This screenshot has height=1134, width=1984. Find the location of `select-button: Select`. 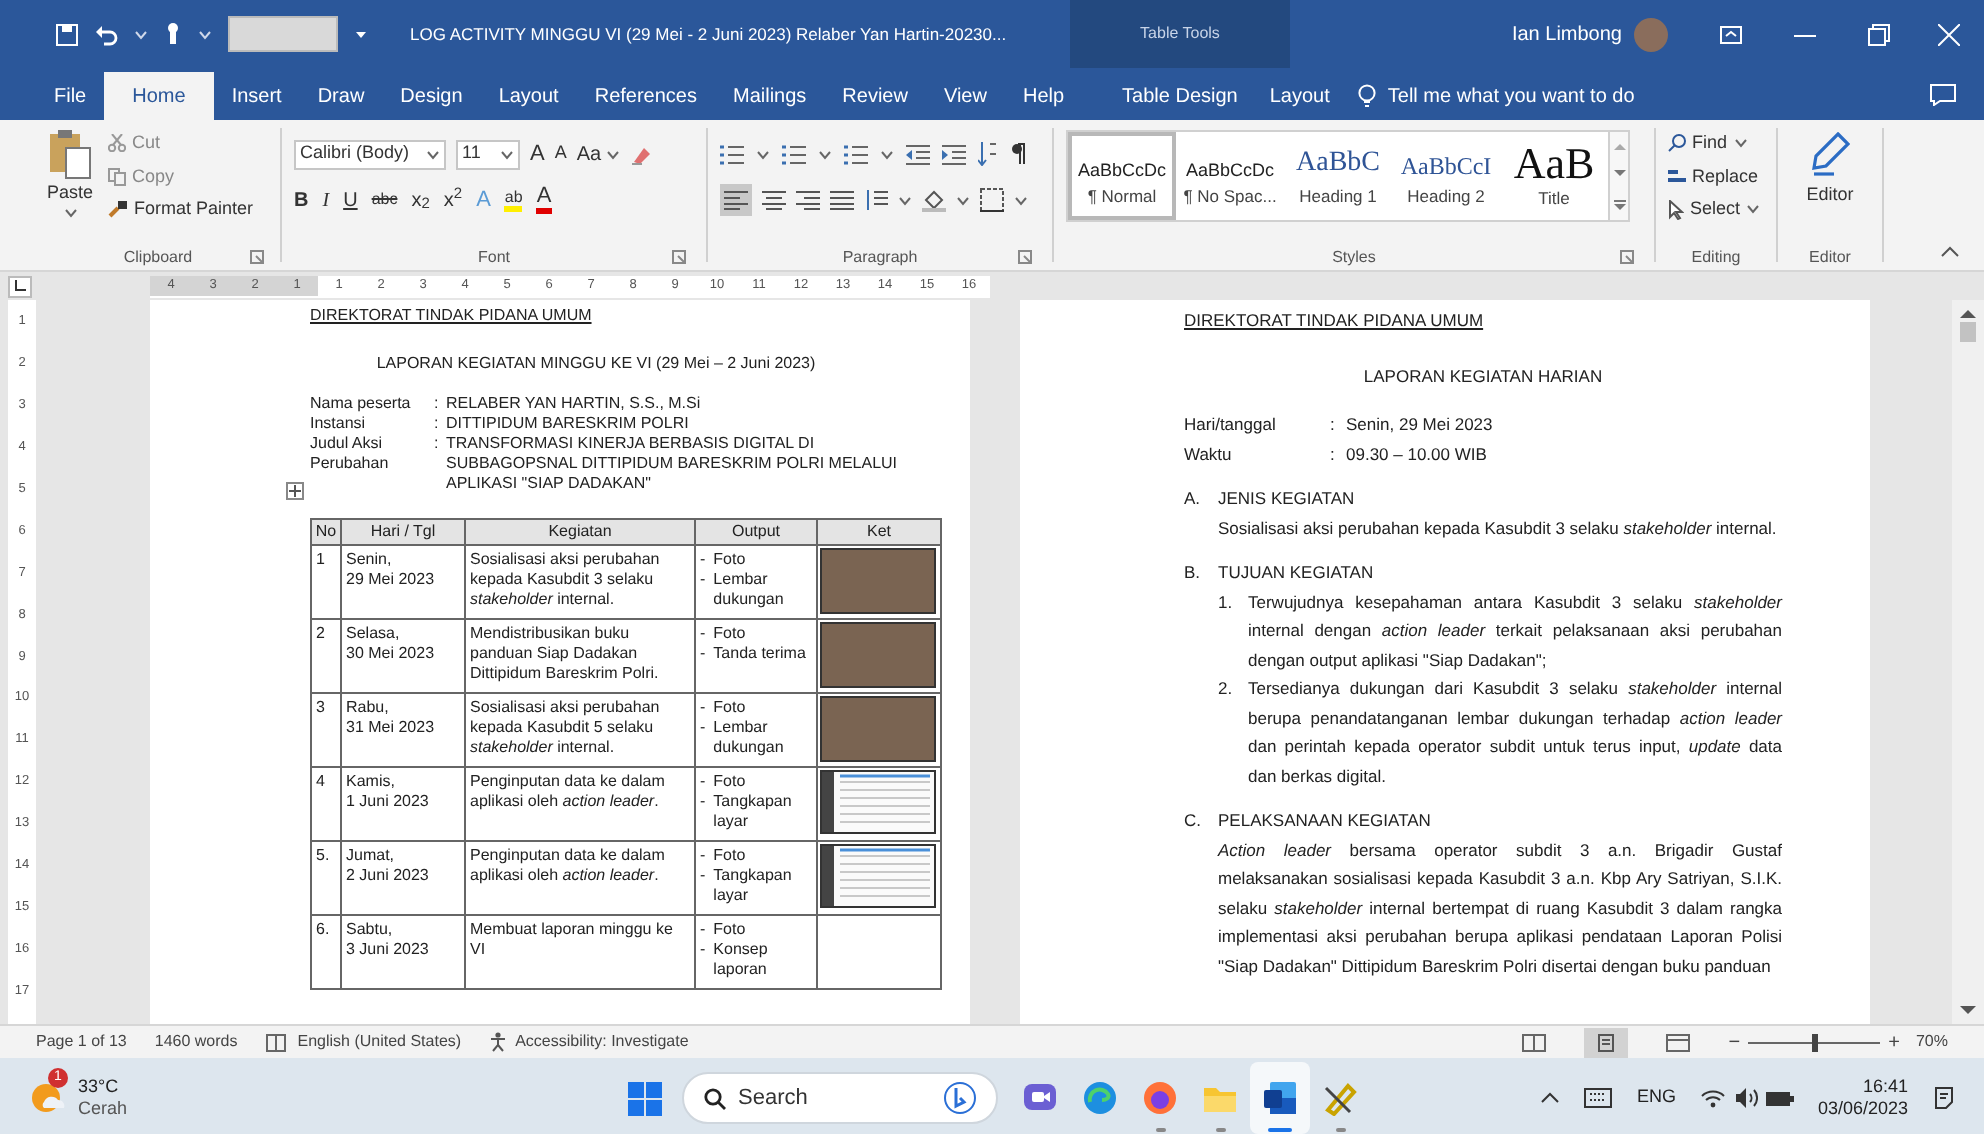

select-button: Select is located at coordinates (1716, 209).